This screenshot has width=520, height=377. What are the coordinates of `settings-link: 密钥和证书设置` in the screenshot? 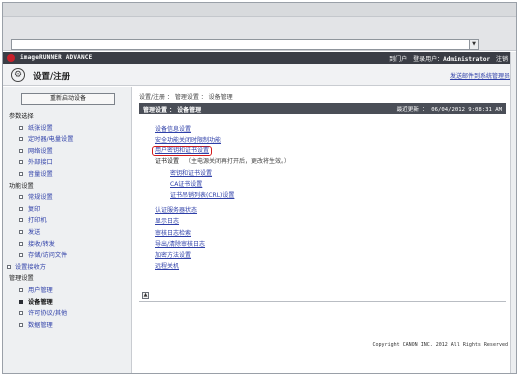 It's located at (325, 173).